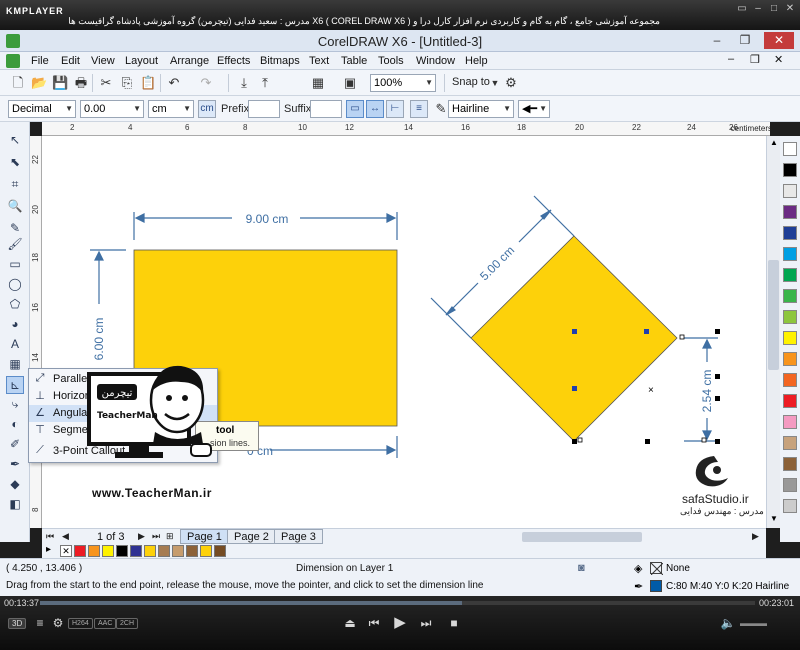 This screenshot has height=650, width=800. I want to click on scroll-right-icon: ▶, so click(755, 536).